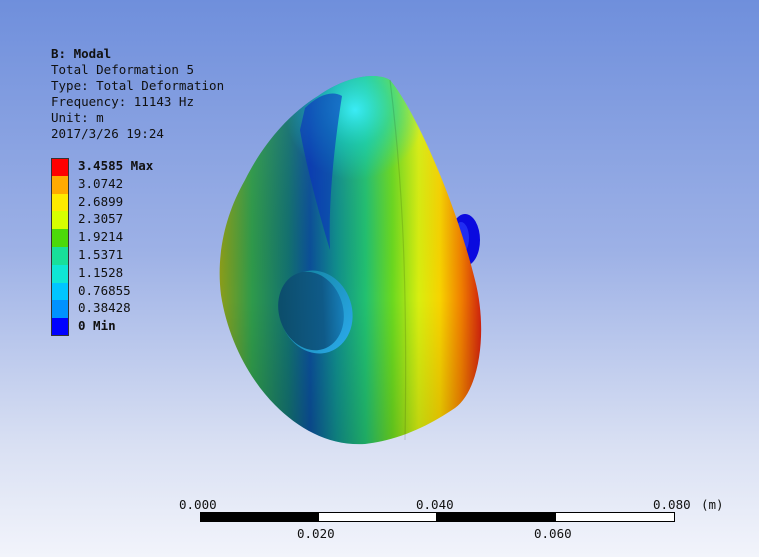 The image size is (759, 557). I want to click on scale-label-4: 0.080, so click(672, 504).